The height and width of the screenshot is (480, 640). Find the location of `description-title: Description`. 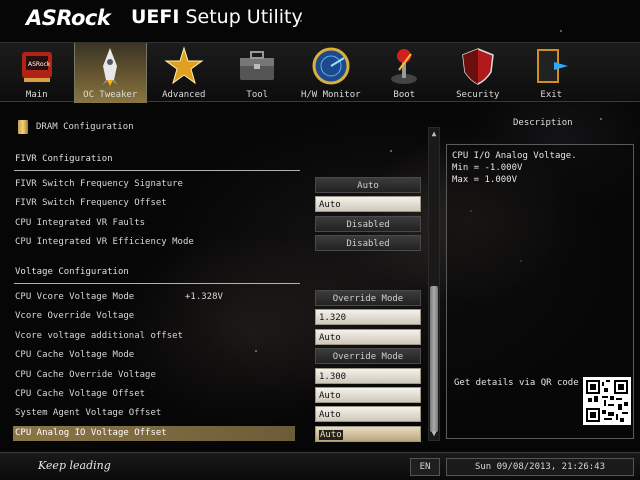

description-title: Description is located at coordinates (543, 123).